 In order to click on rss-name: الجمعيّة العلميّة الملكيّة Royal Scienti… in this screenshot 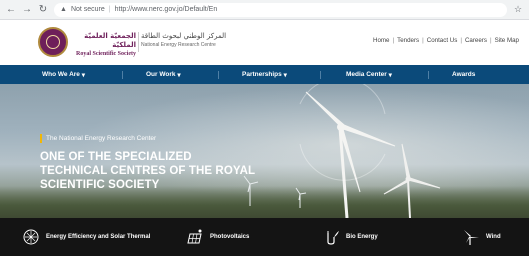, I will do `click(104, 45)`.